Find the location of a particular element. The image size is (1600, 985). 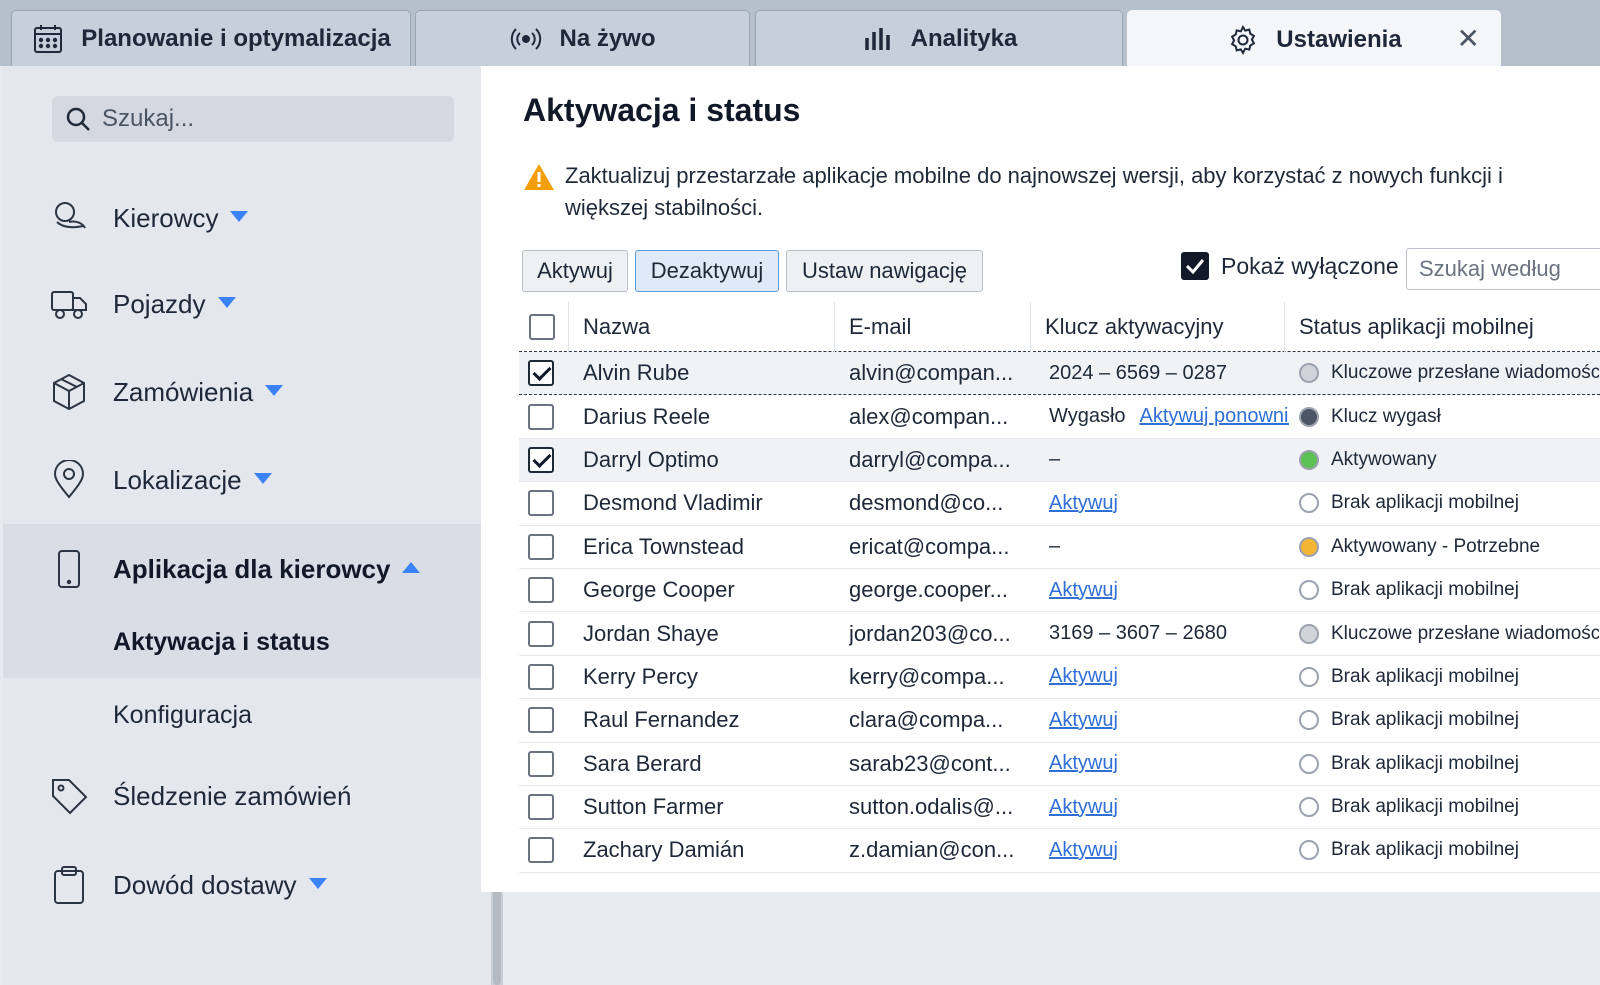

column-header-activation-key: Klucz aktywacyjny is located at coordinates (1158, 327).